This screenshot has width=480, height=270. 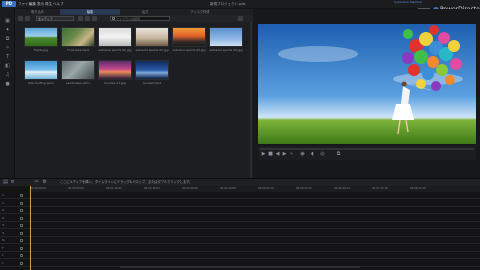 I want to click on menu-help: ヘルプ, so click(x=58, y=4).